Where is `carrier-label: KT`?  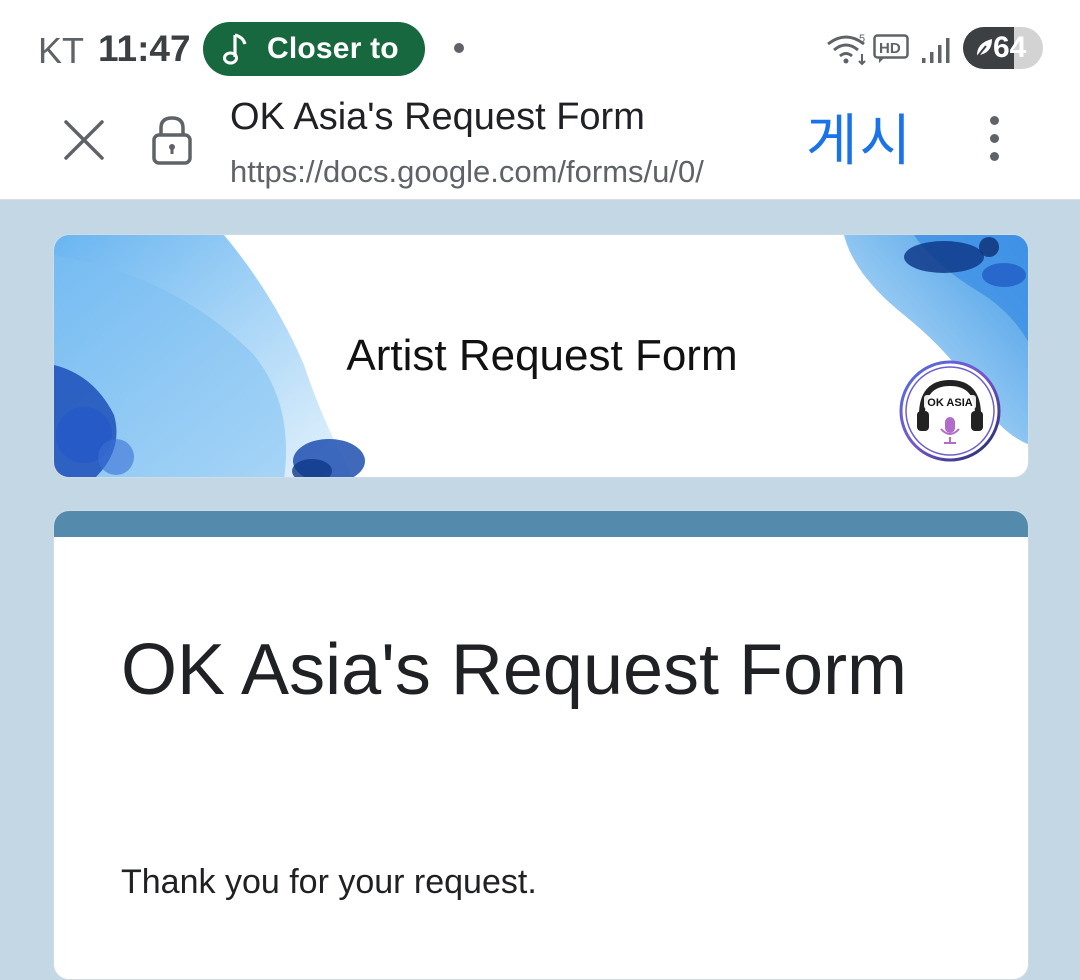
carrier-label: KT is located at coordinates (61, 50).